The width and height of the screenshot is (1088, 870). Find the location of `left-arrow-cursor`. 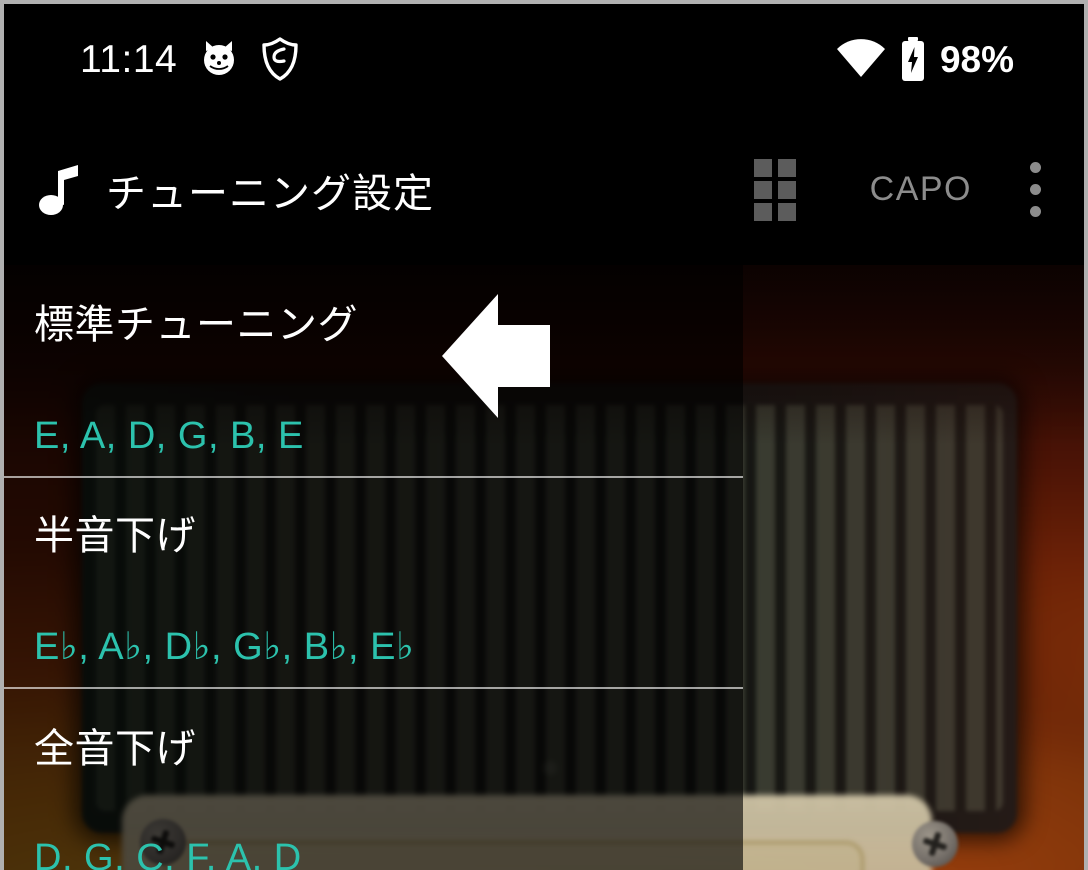

left-arrow-cursor is located at coordinates (496, 356).